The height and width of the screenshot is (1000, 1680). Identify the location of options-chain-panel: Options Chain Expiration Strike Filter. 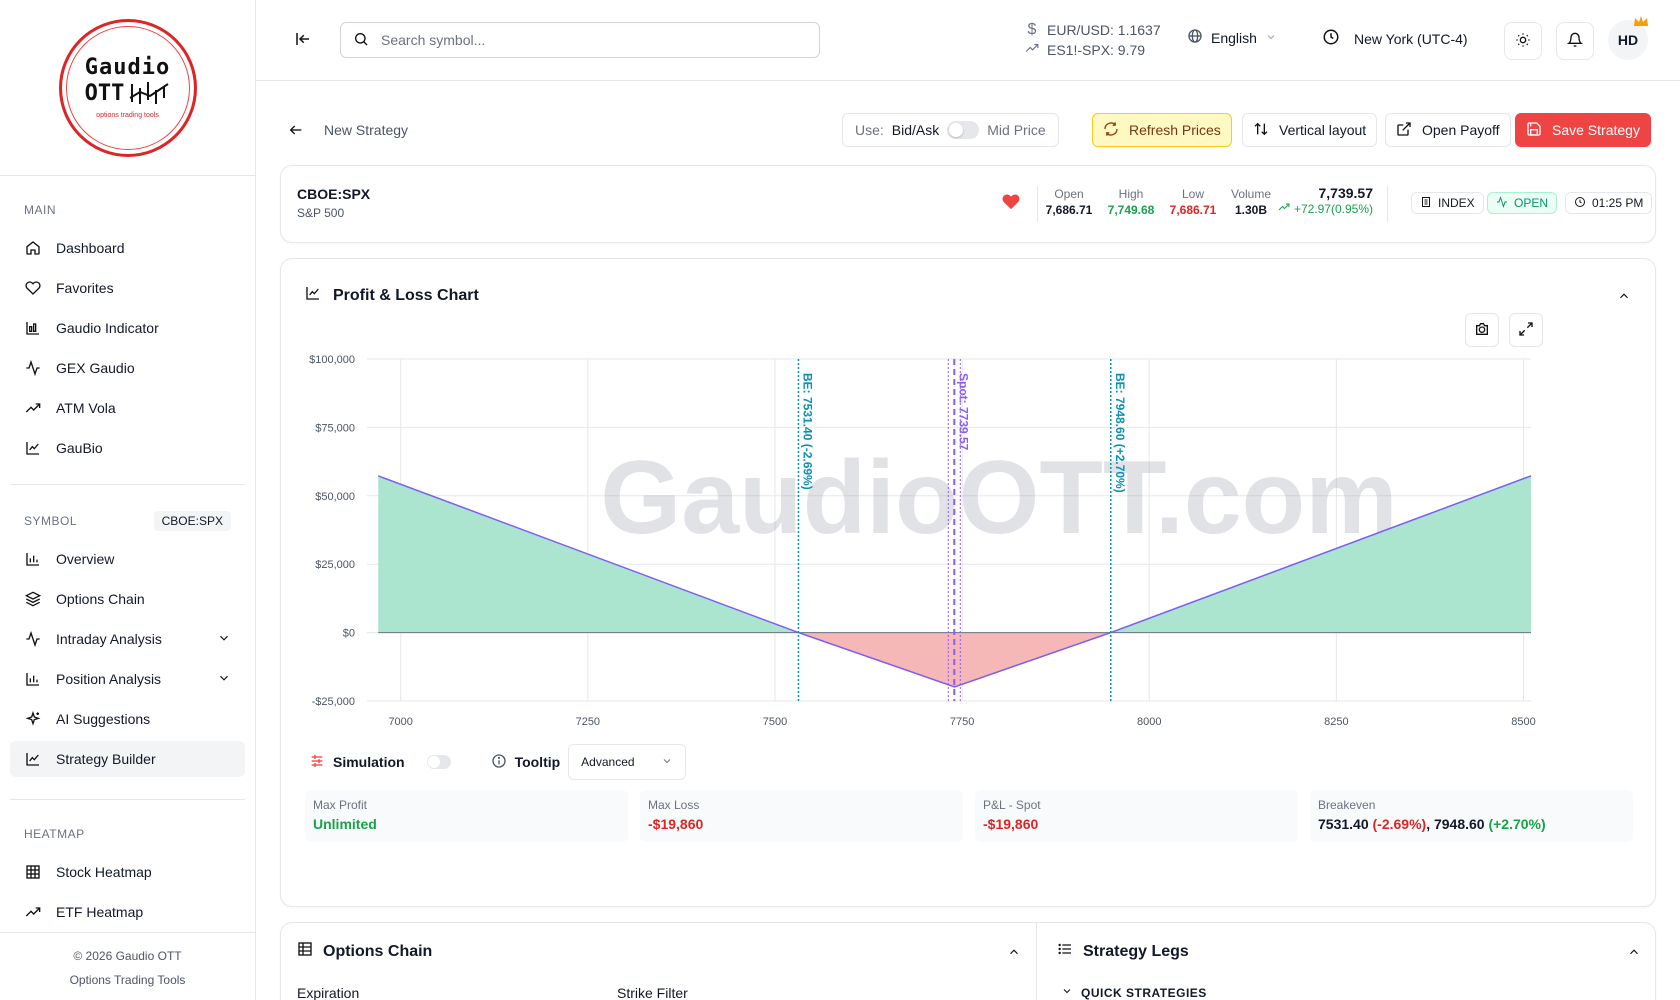
(659, 961).